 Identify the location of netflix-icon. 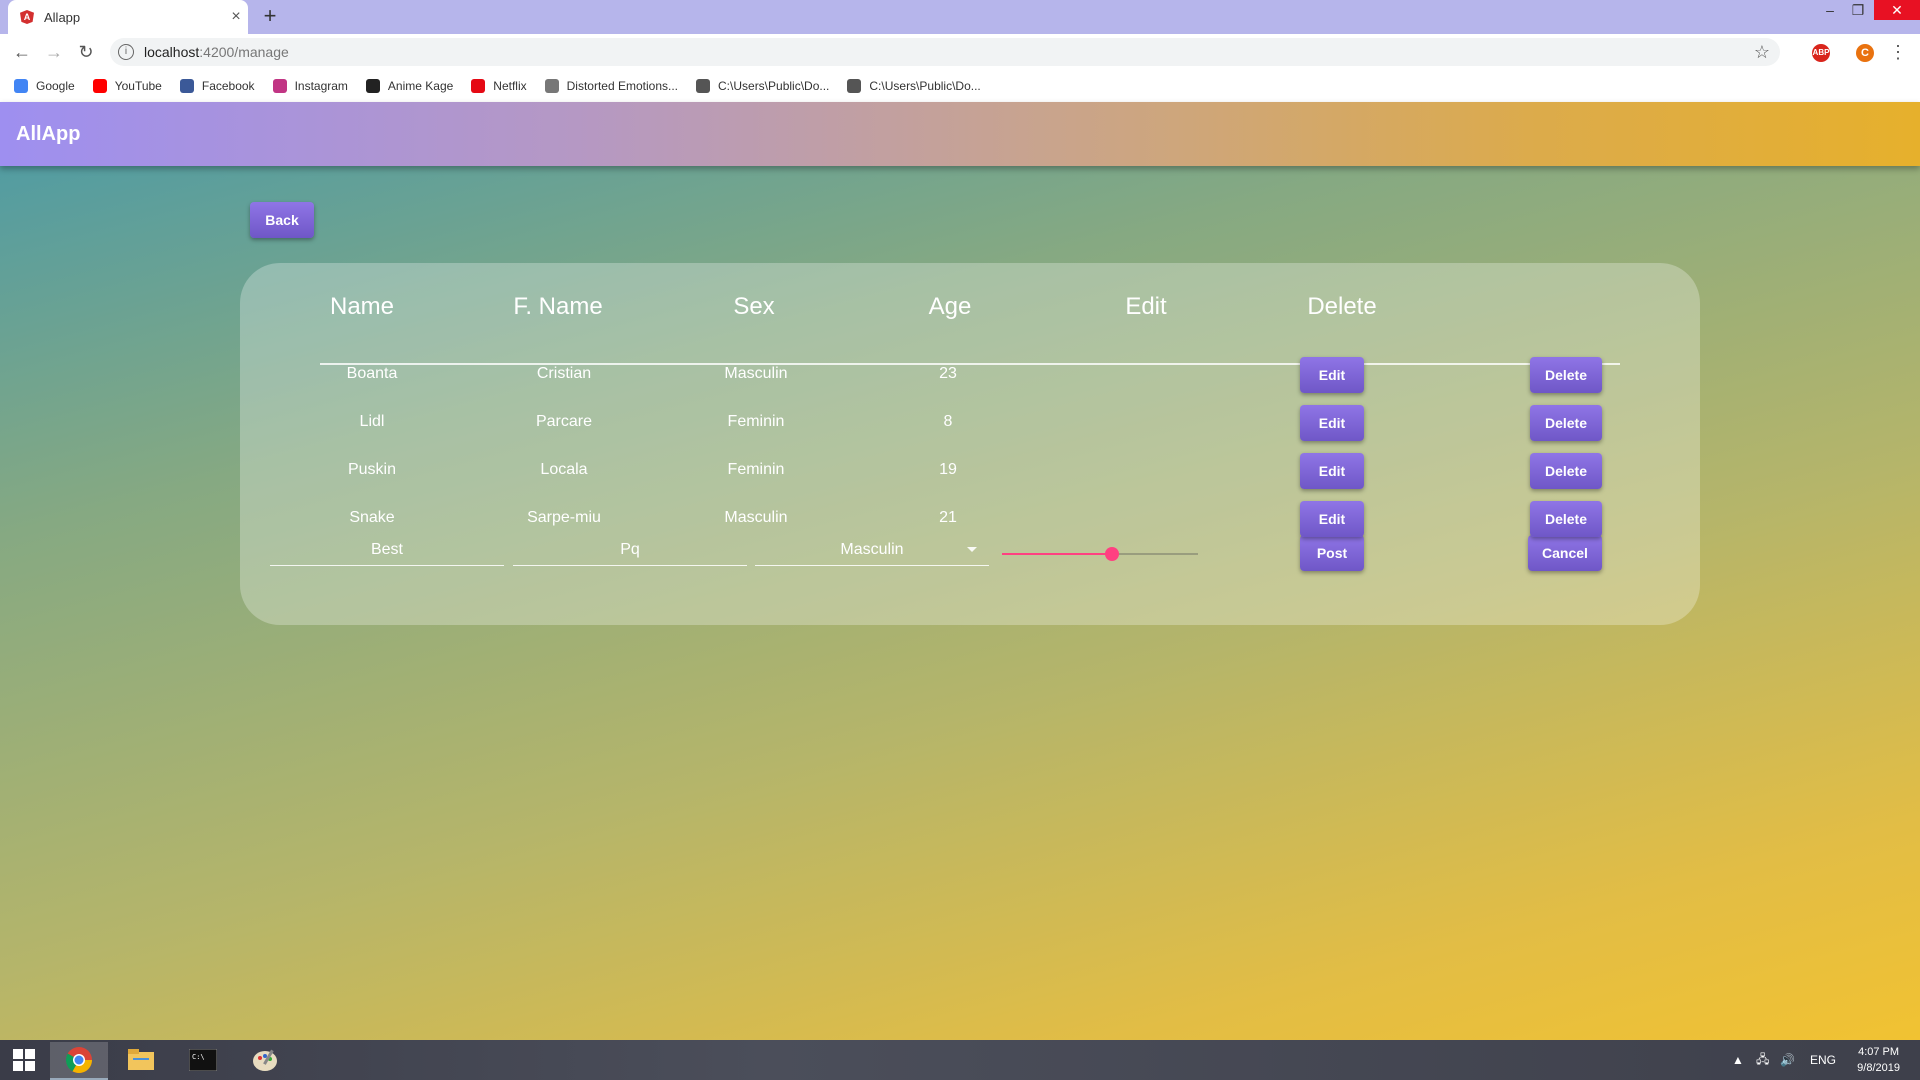
(478, 86).